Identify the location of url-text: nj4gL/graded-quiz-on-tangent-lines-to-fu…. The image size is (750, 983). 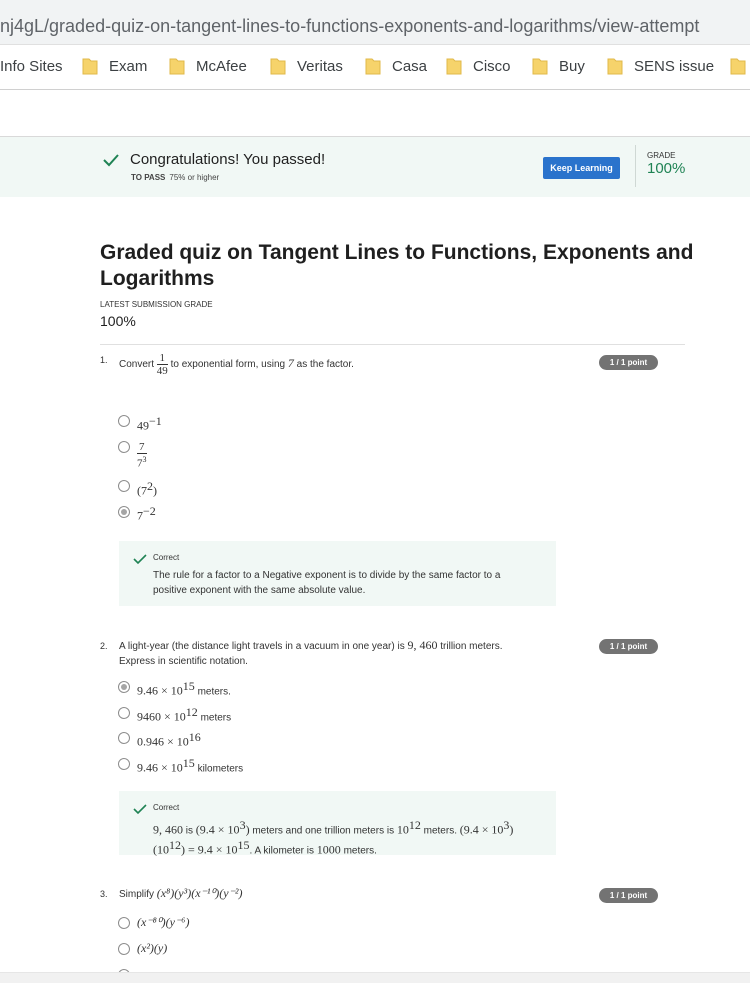
(349, 26).